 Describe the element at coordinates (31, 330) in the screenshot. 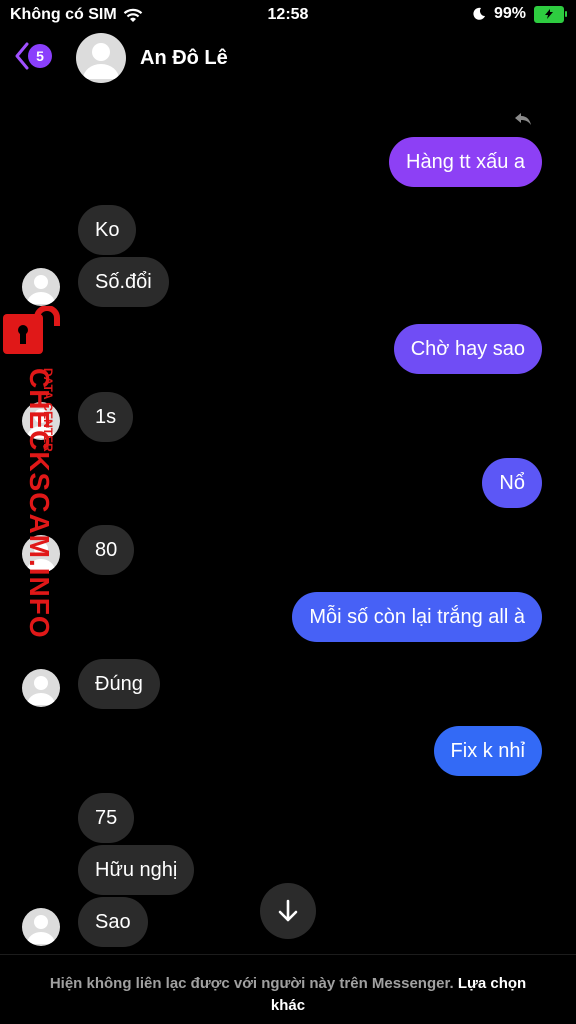

I see `lock-icon` at that location.